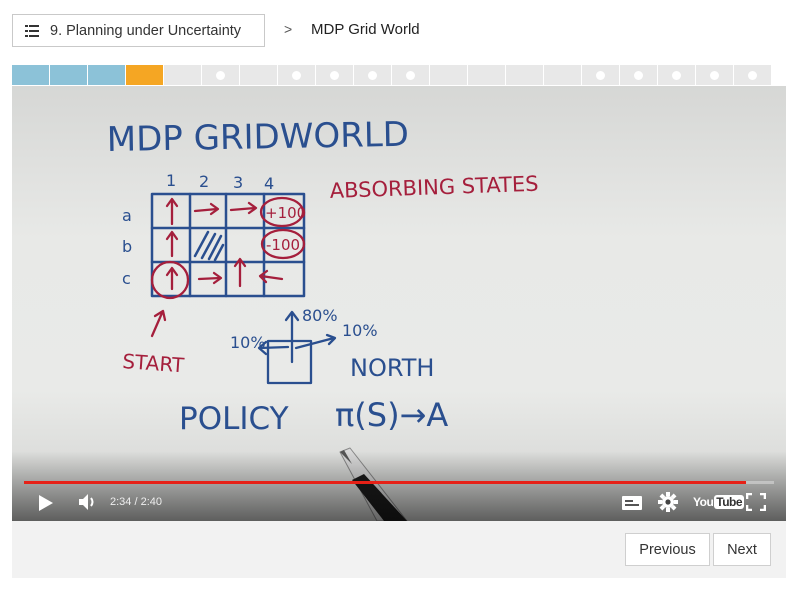 This screenshot has width=802, height=594. What do you see at coordinates (360, 330) in the screenshot?
I see `pct-right: 10%` at bounding box center [360, 330].